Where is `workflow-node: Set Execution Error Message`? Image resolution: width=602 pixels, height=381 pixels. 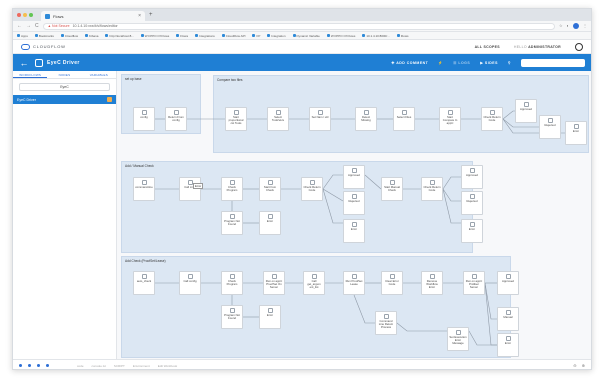
workflow-node: Set Execution Error Message is located at coordinates (458, 339).